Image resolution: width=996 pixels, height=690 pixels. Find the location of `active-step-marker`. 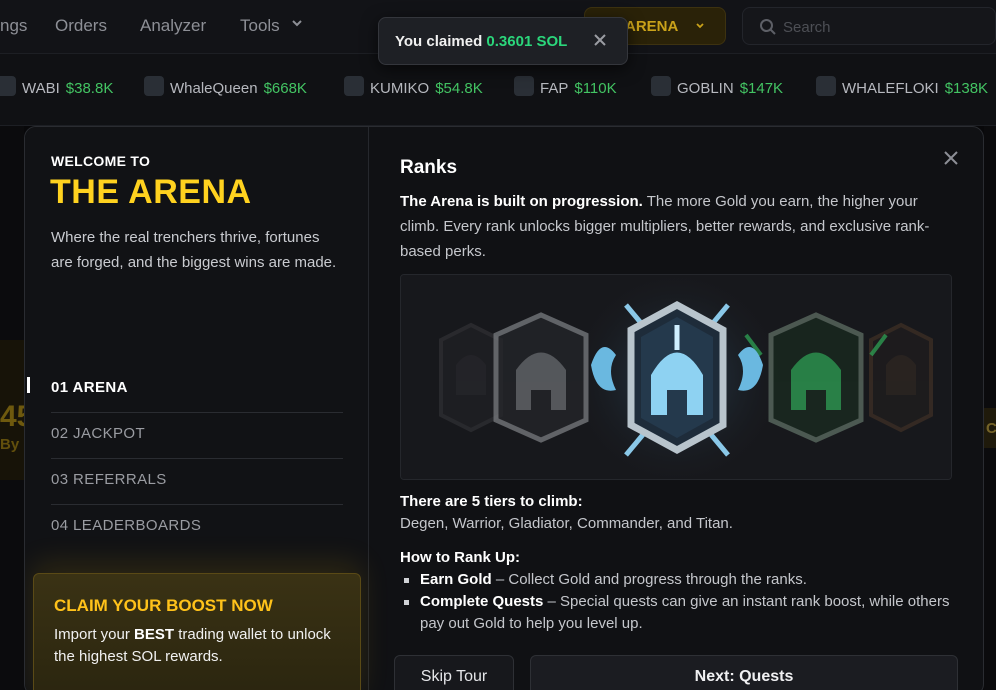

active-step-marker is located at coordinates (28, 385).